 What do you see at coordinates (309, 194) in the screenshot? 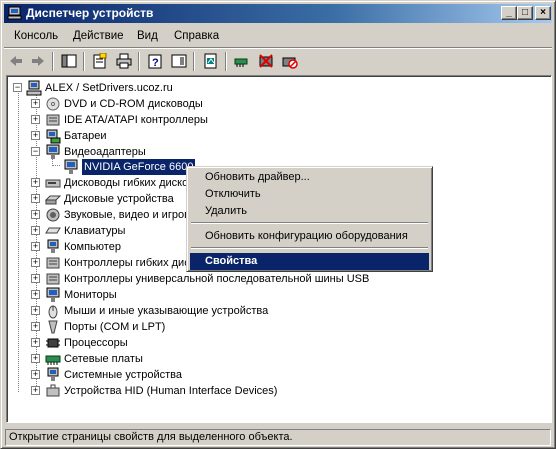
I see `menu-disable: Отключить` at bounding box center [309, 194].